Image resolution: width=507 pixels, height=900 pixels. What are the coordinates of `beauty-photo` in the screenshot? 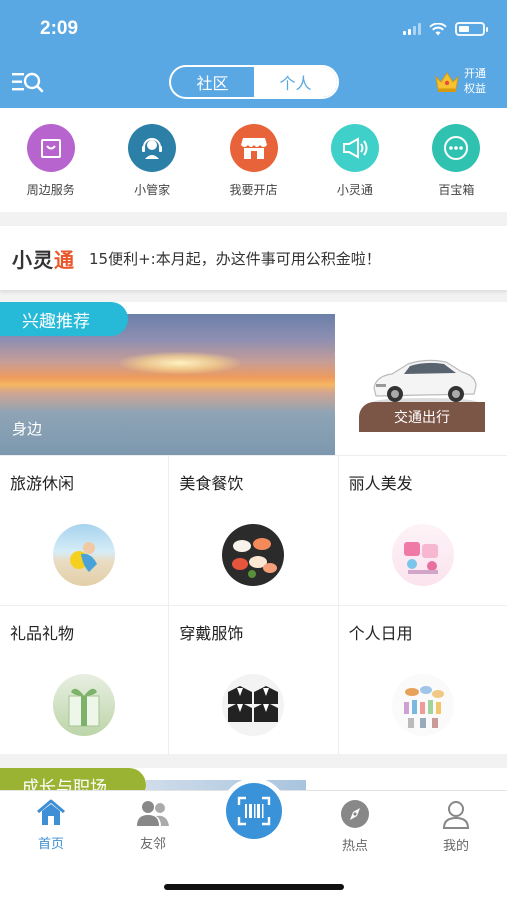 It's located at (422, 555).